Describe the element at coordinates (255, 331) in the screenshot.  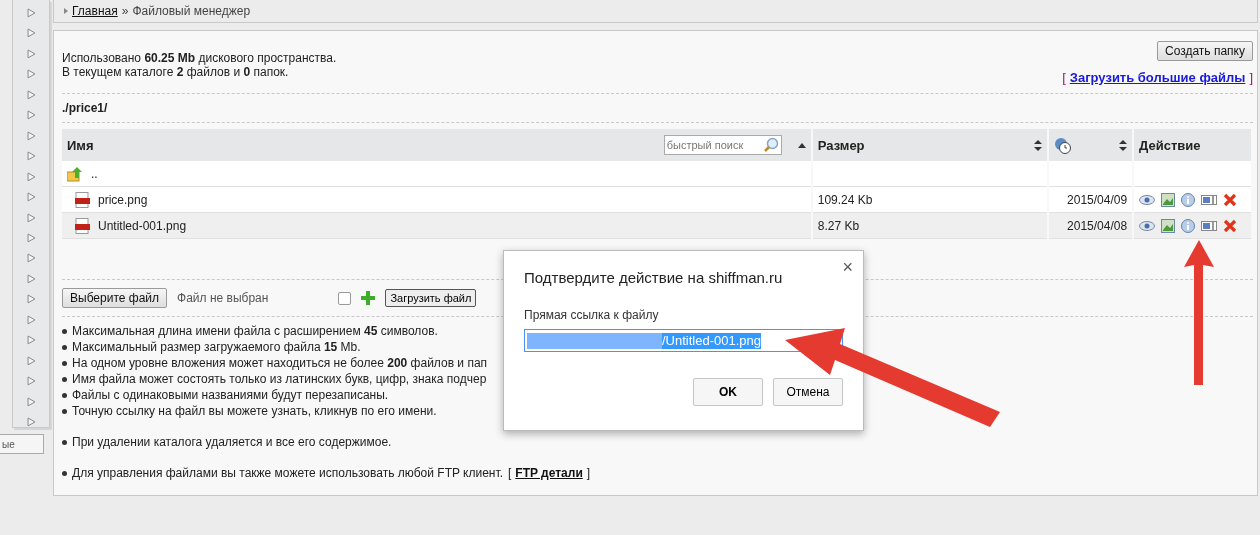
I see `note-text: Максимальная длина имени файла с расширением 45 символов.` at that location.